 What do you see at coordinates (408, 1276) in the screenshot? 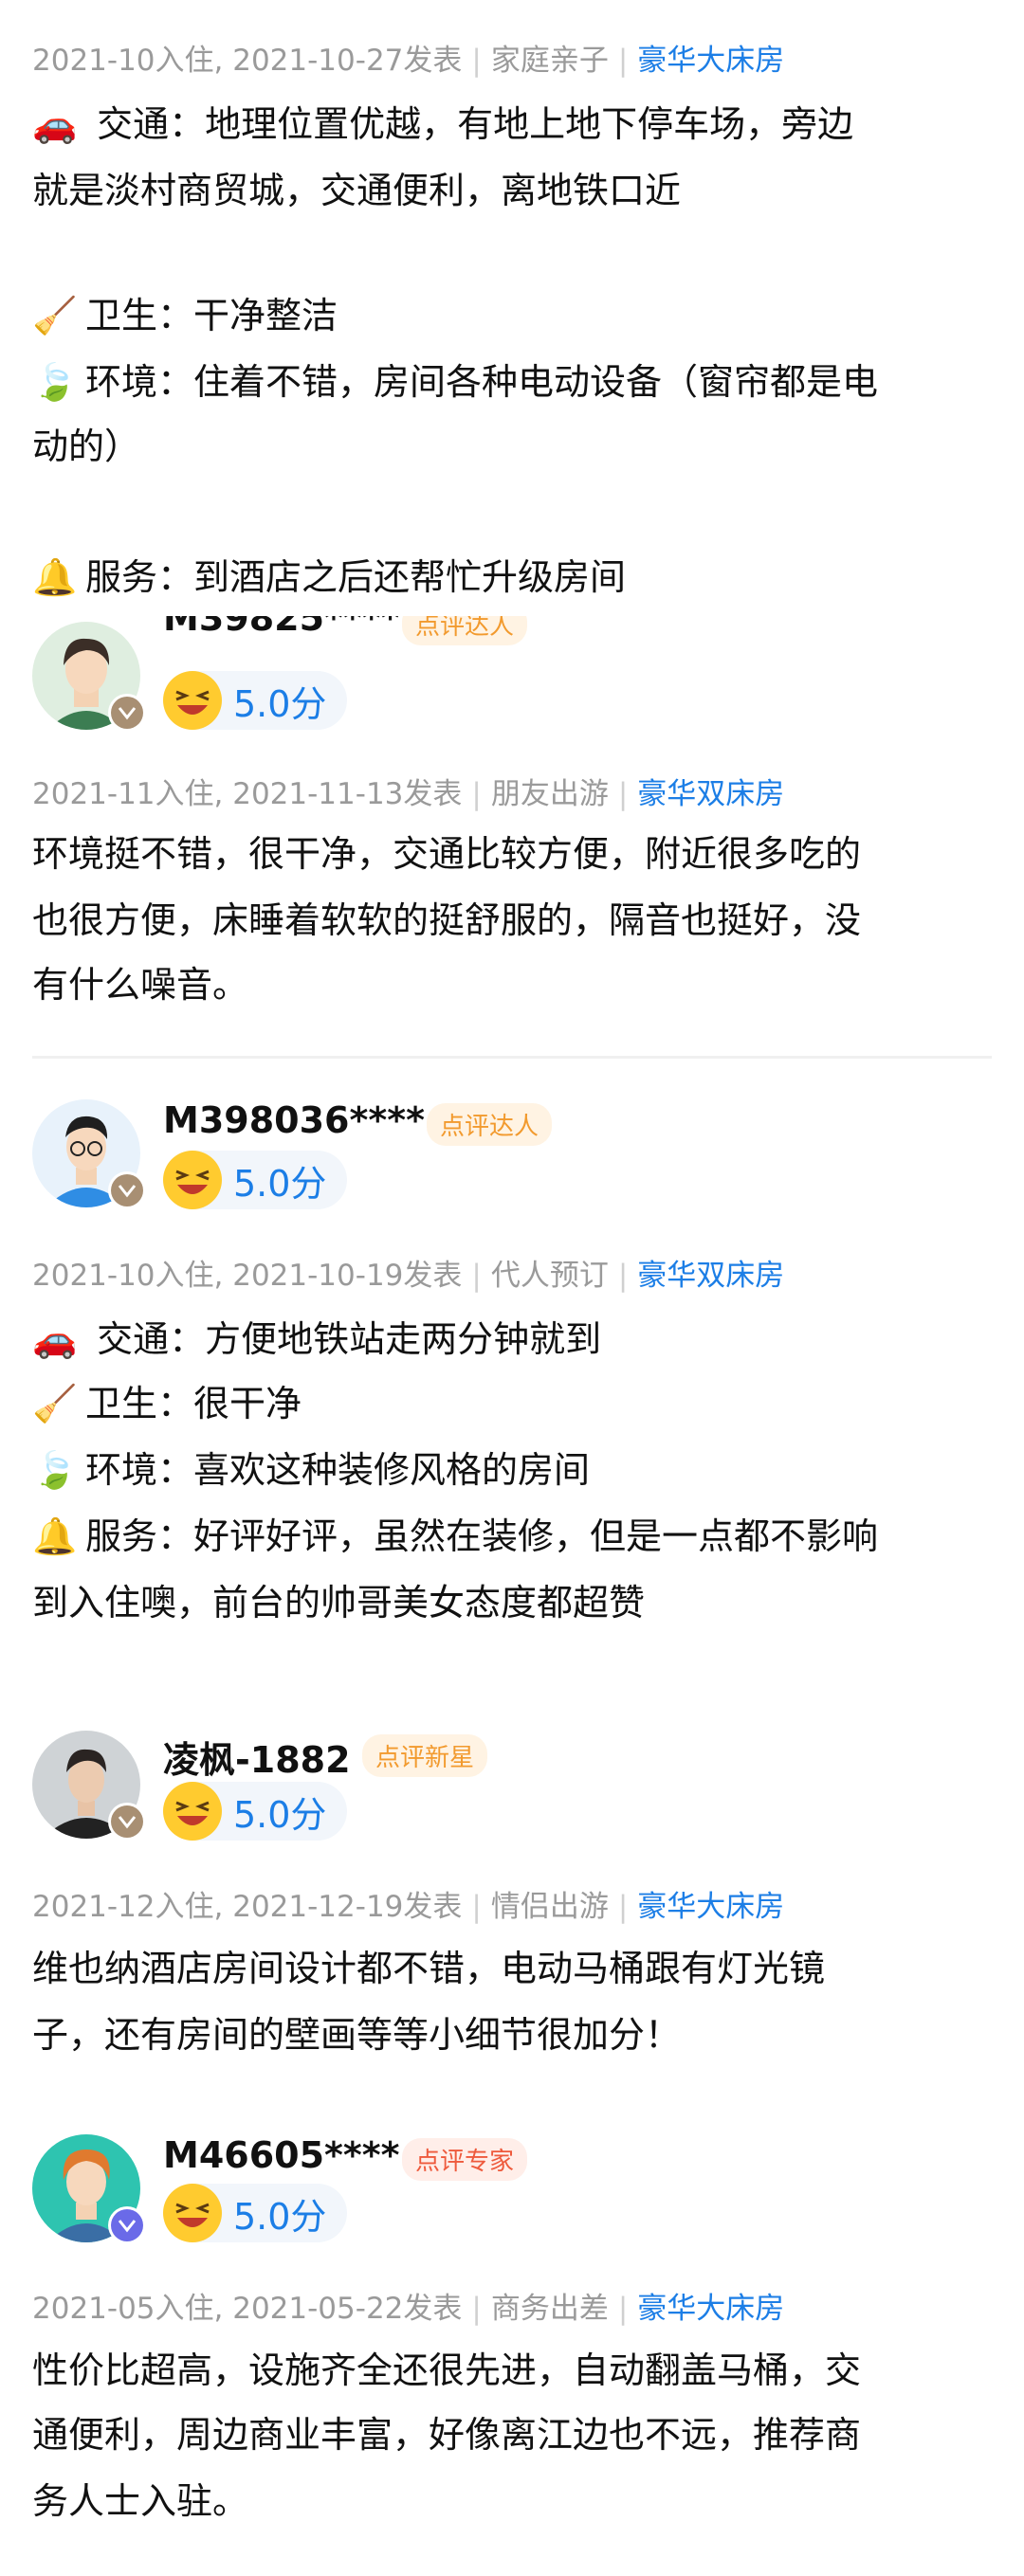
I see `review-meta: 2021-10入住, 2021-10-19发表 | 代人预订 | 豪华双床房` at bounding box center [408, 1276].